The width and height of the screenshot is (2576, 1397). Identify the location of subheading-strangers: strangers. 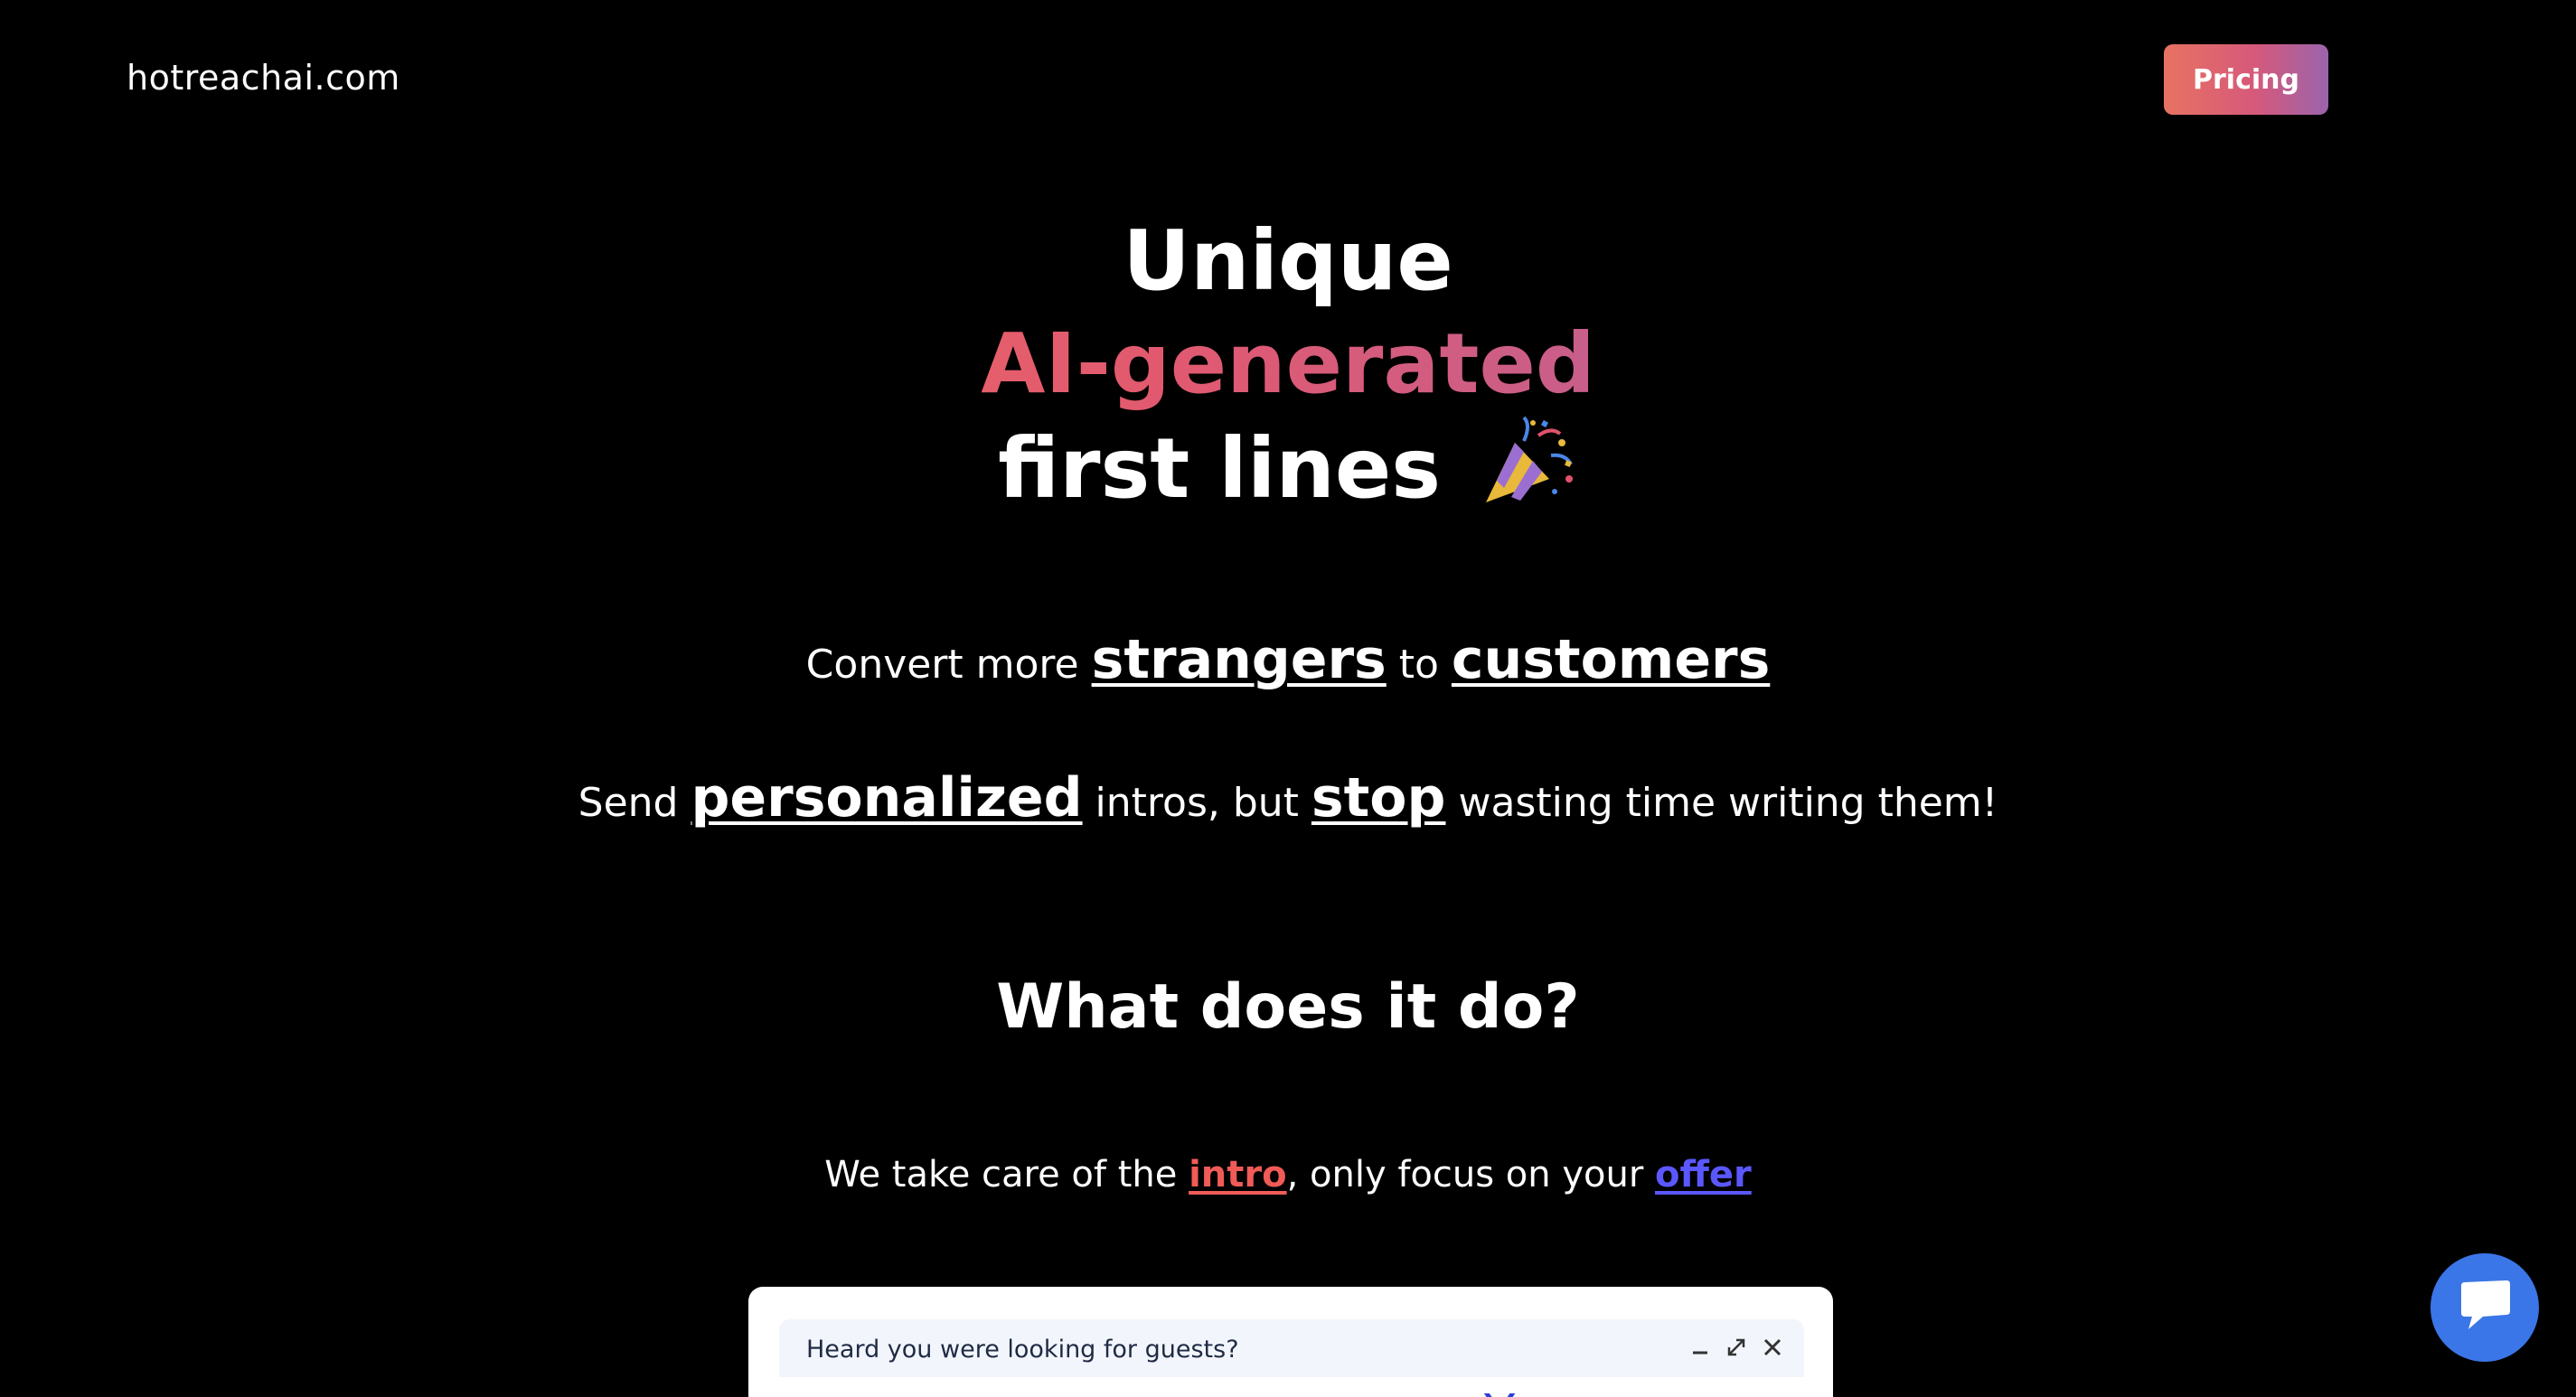
(1239, 659).